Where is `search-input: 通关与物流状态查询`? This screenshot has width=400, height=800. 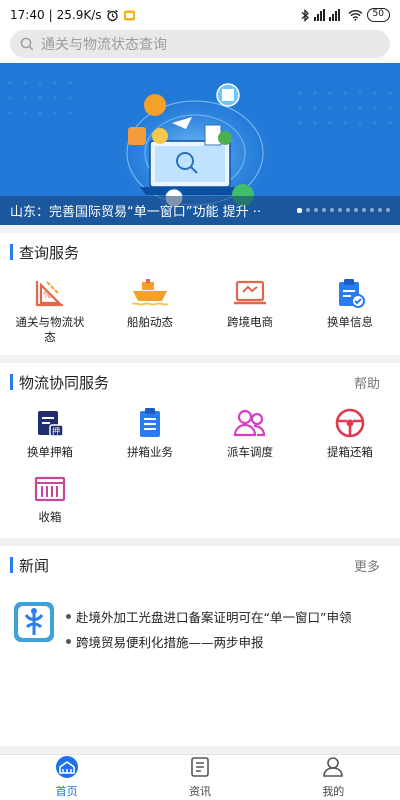
search-input: 通关与物流状态查询 is located at coordinates (200, 44).